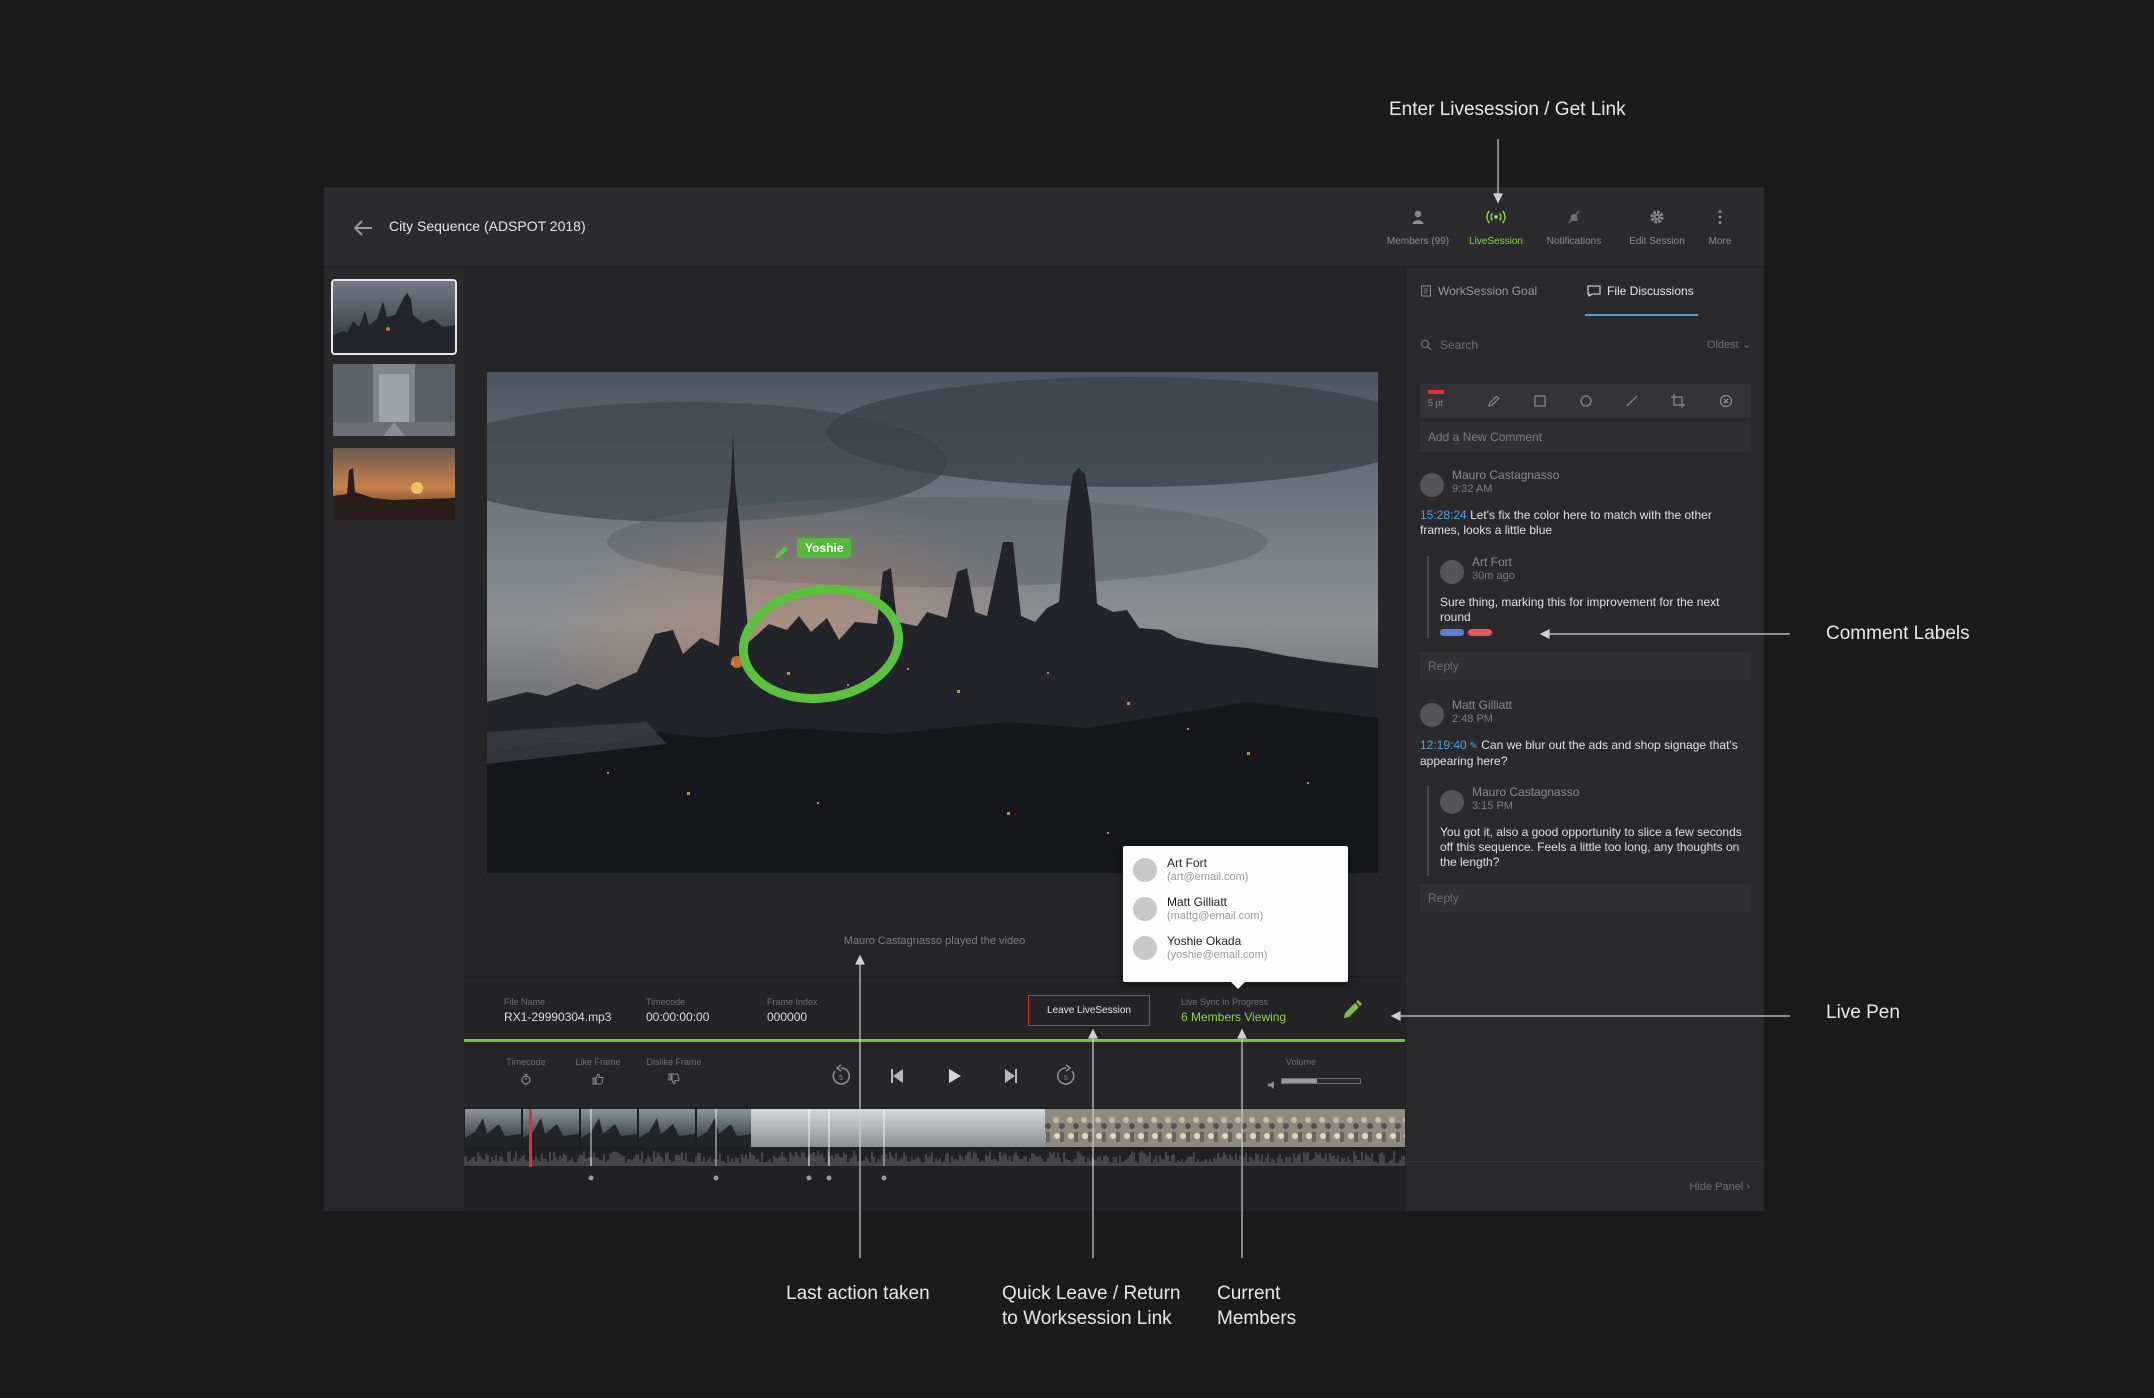 Image resolution: width=2154 pixels, height=1398 pixels. I want to click on next-frame-button, so click(1010, 1076).